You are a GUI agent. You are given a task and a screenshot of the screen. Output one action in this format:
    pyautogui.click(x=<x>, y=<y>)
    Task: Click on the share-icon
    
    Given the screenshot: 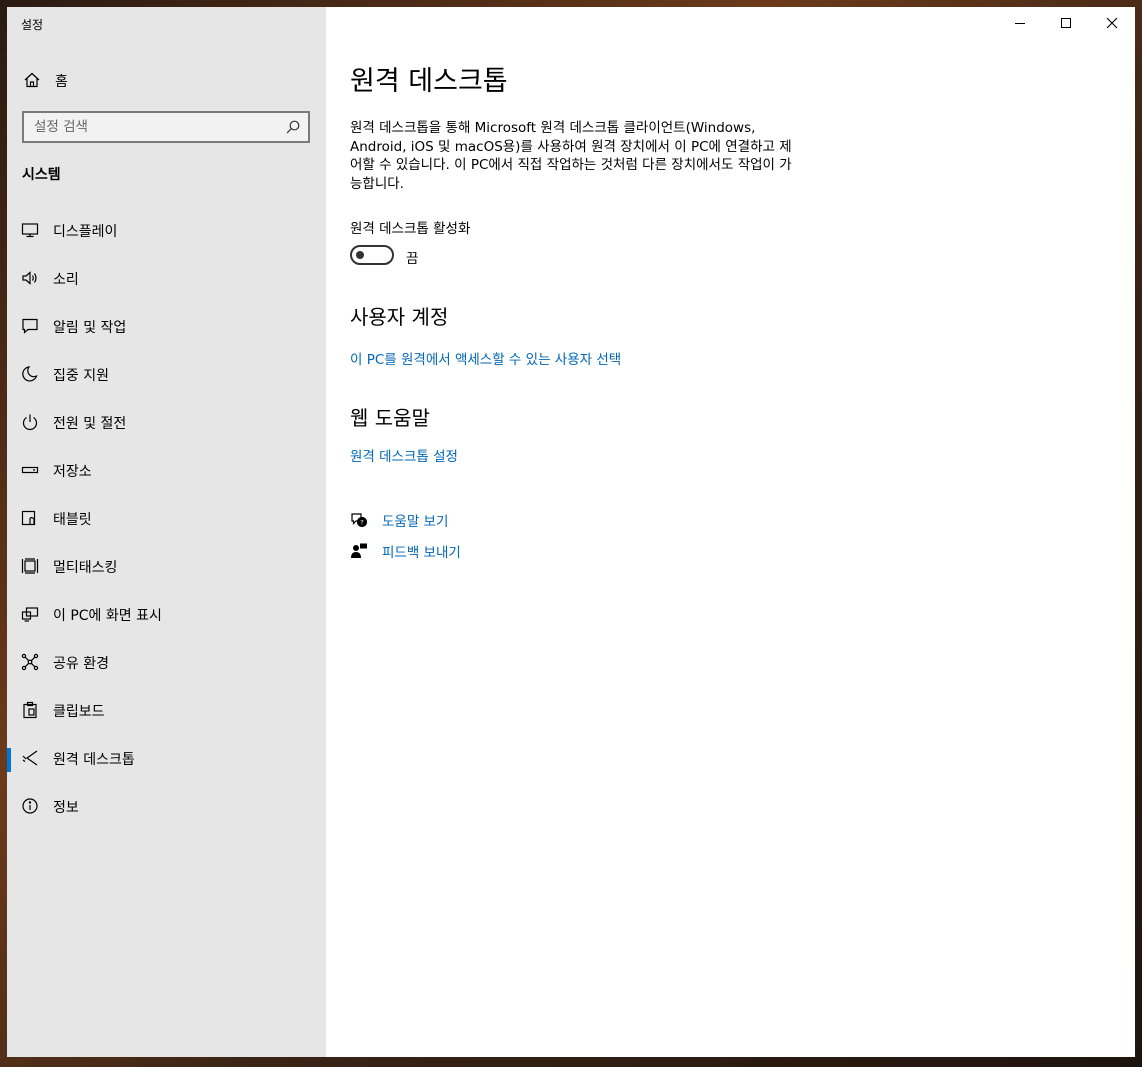 What is the action you would take?
    pyautogui.click(x=30, y=662)
    